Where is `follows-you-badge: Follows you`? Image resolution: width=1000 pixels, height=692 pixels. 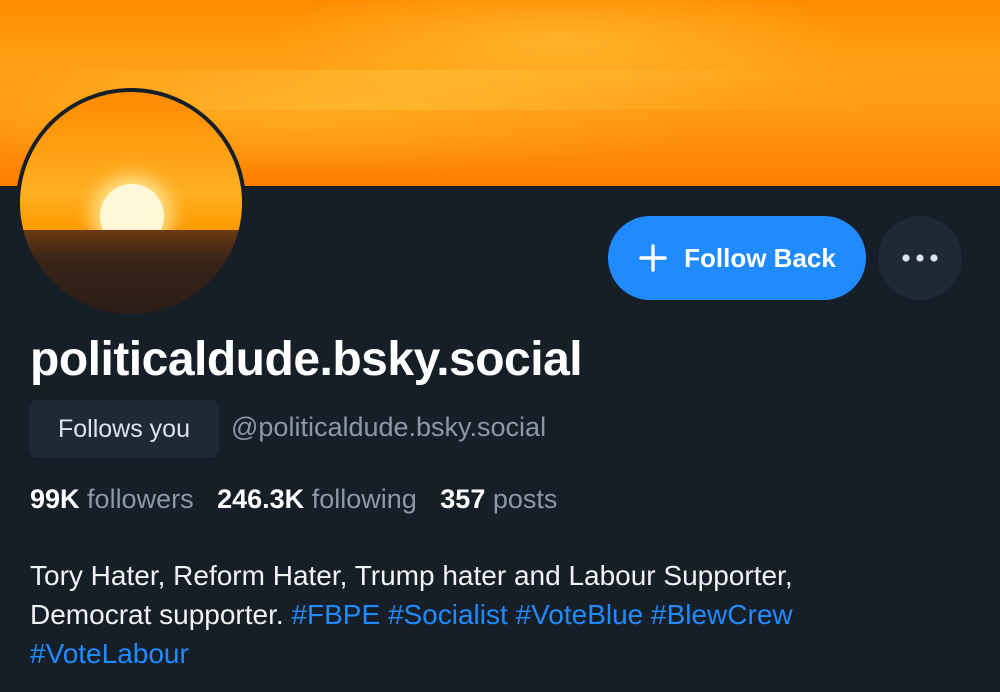 follows-you-badge: Follows you is located at coordinates (124, 429).